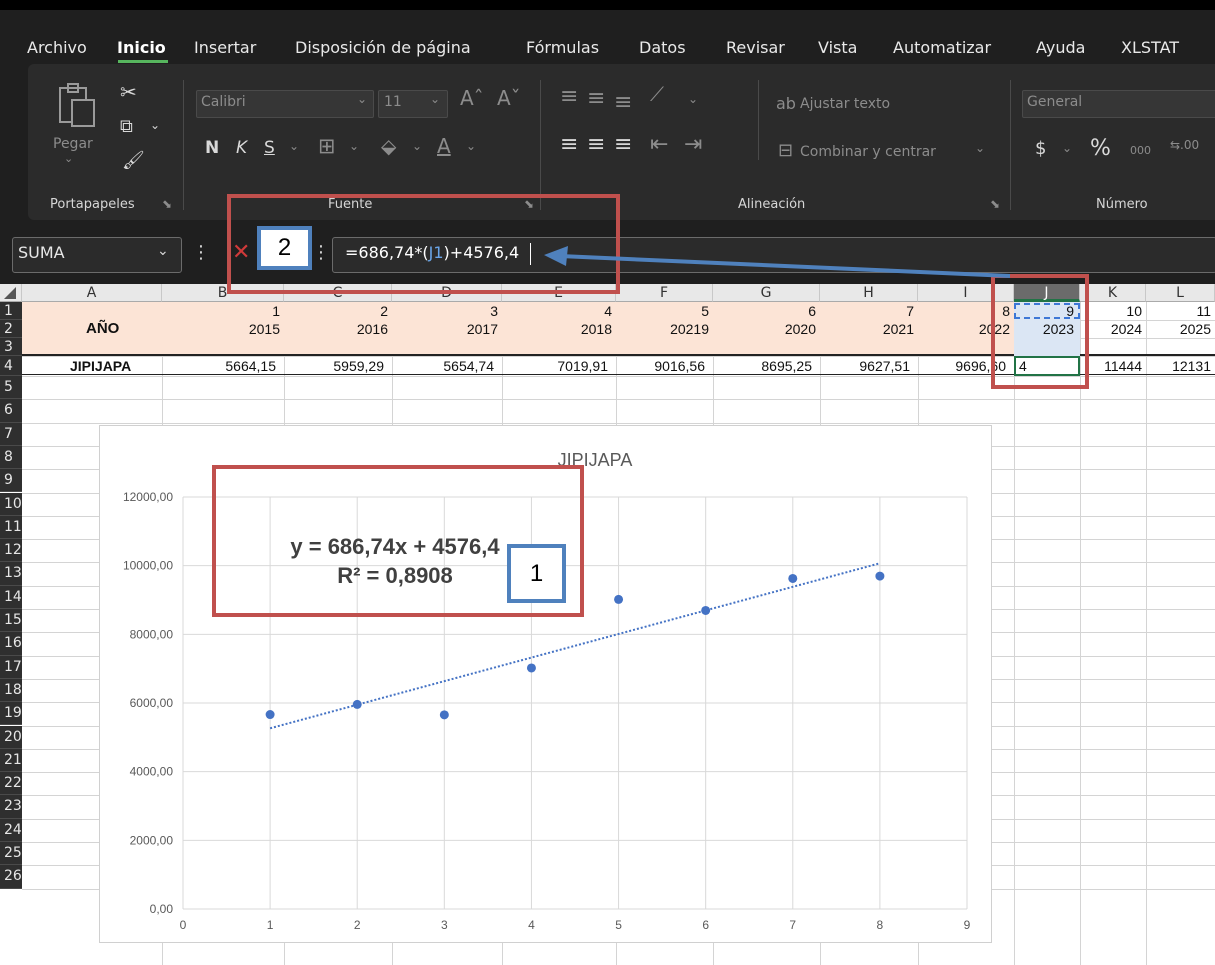 The height and width of the screenshot is (965, 1215). I want to click on arrow-overlay, so click(777, 262).